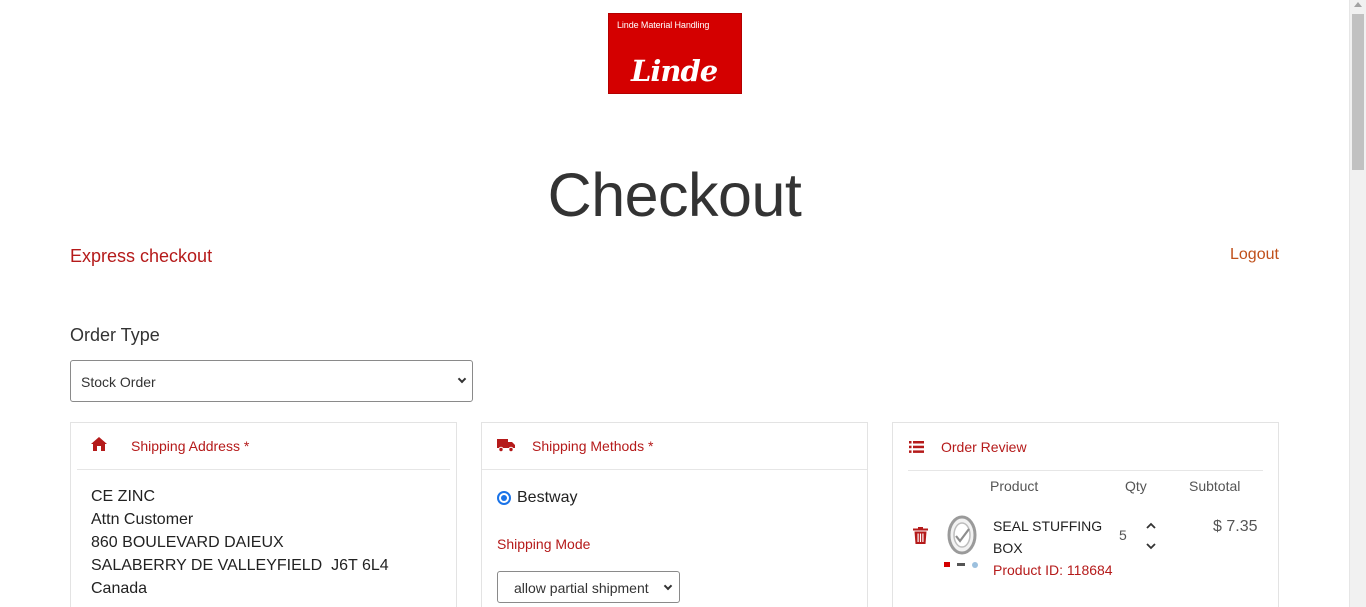 The width and height of the screenshot is (1366, 607). Describe the element at coordinates (1085, 447) in the screenshot. I see `order-review-header: Order Review` at that location.